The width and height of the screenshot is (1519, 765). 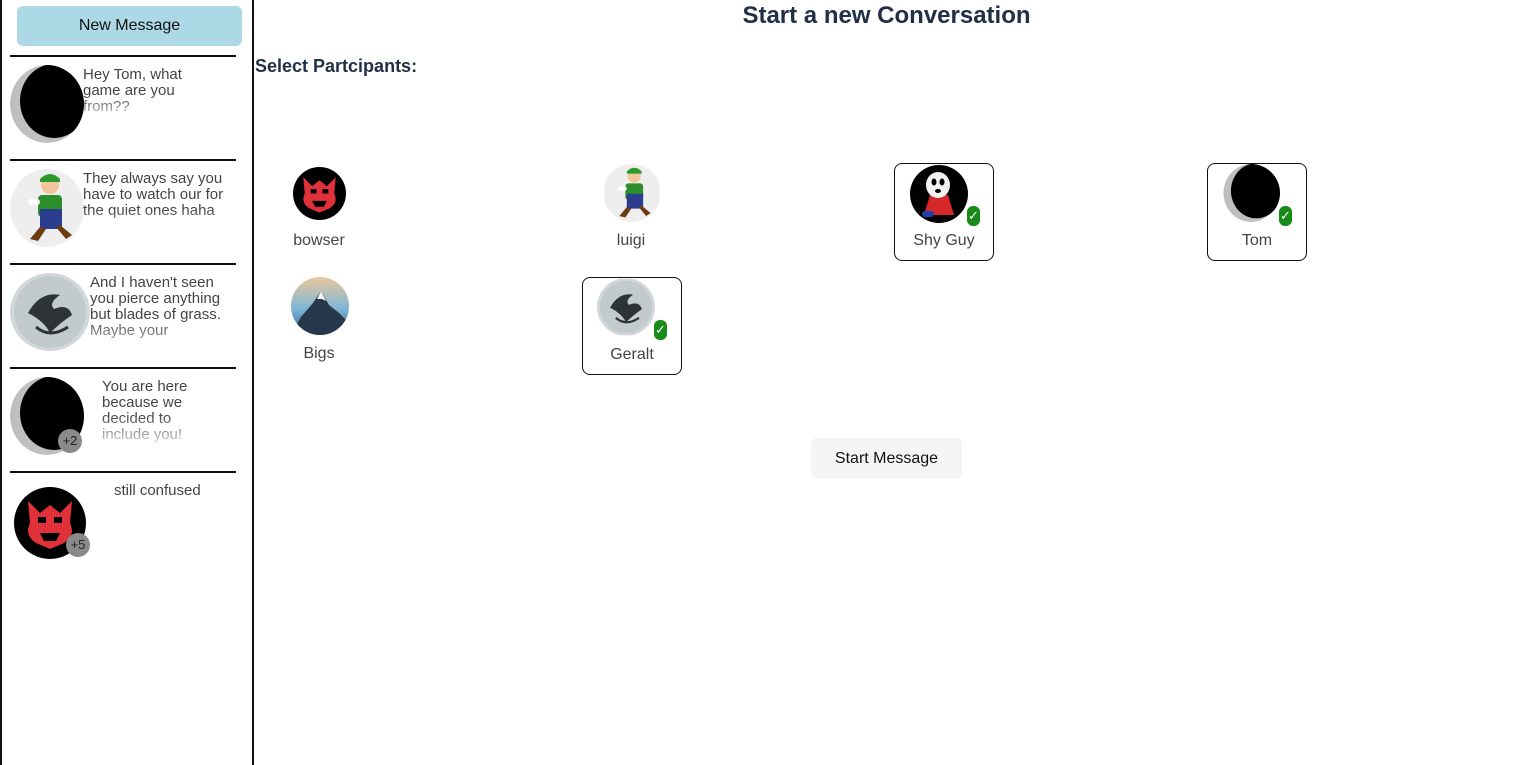 I want to click on conversation-item: +5 still confused, so click(x=123, y=526).